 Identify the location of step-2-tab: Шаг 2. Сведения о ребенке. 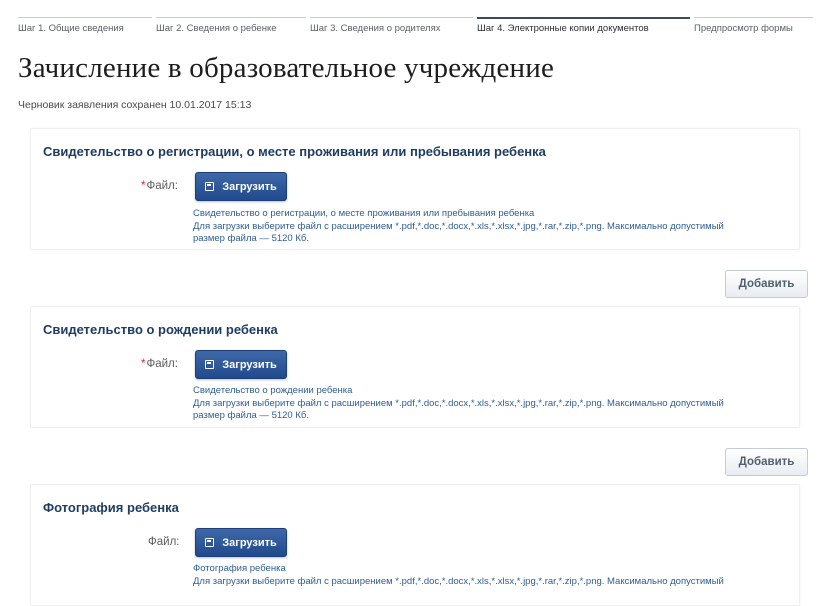
(231, 27).